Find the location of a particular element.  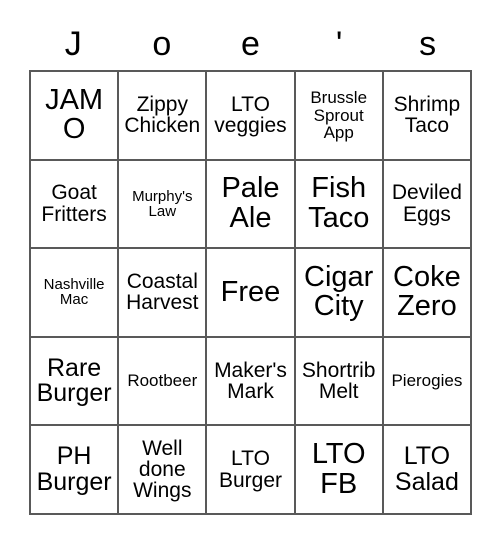

bingo-cell: Pierogies is located at coordinates (427, 382).